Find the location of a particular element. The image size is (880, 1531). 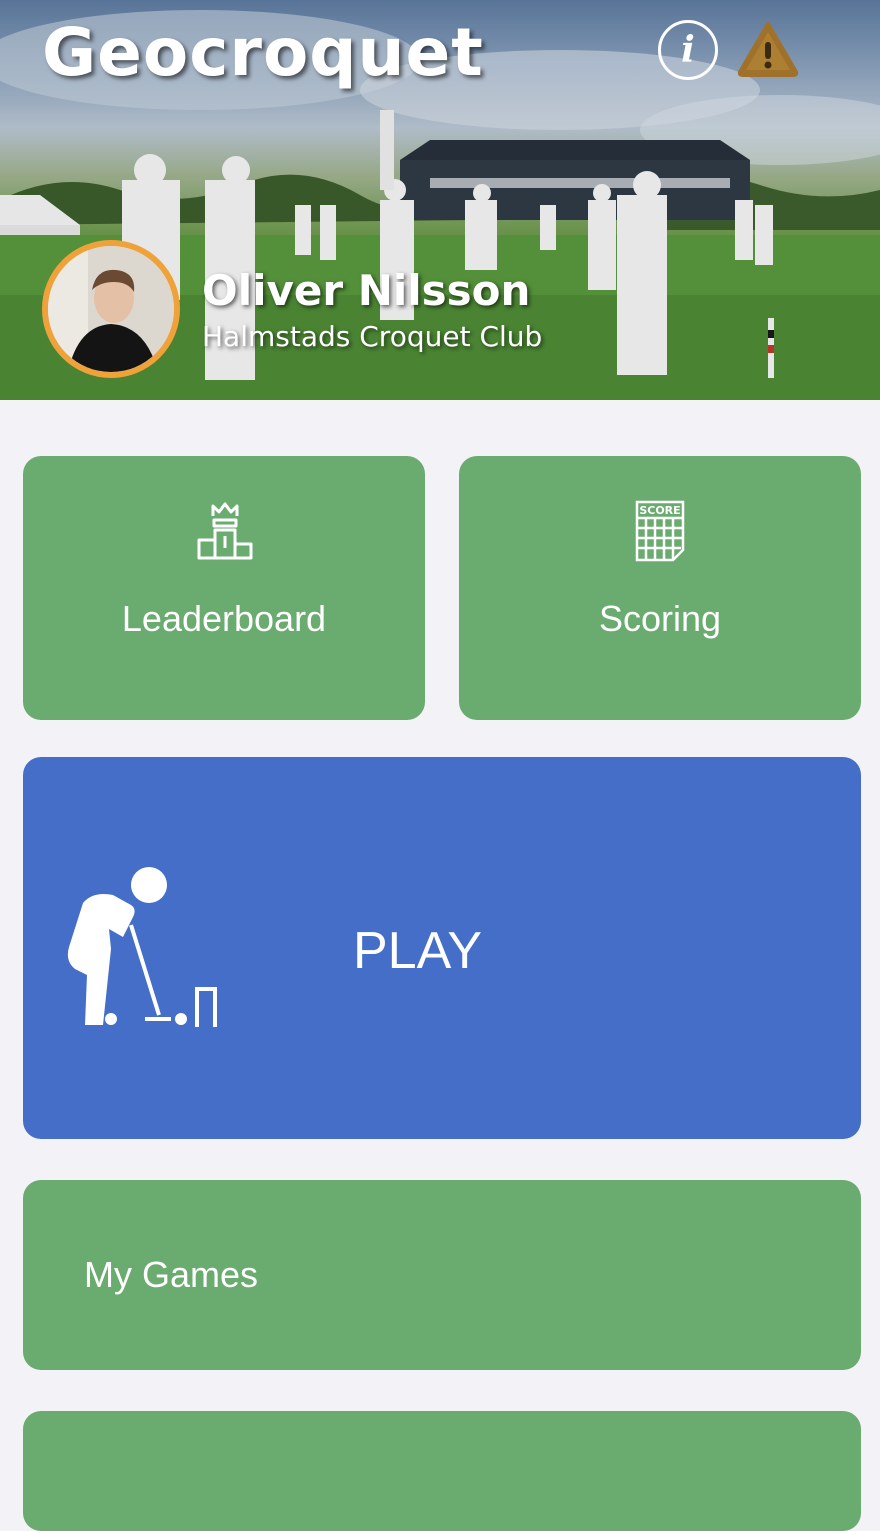

app-title: Geocroquet is located at coordinates (263, 52).